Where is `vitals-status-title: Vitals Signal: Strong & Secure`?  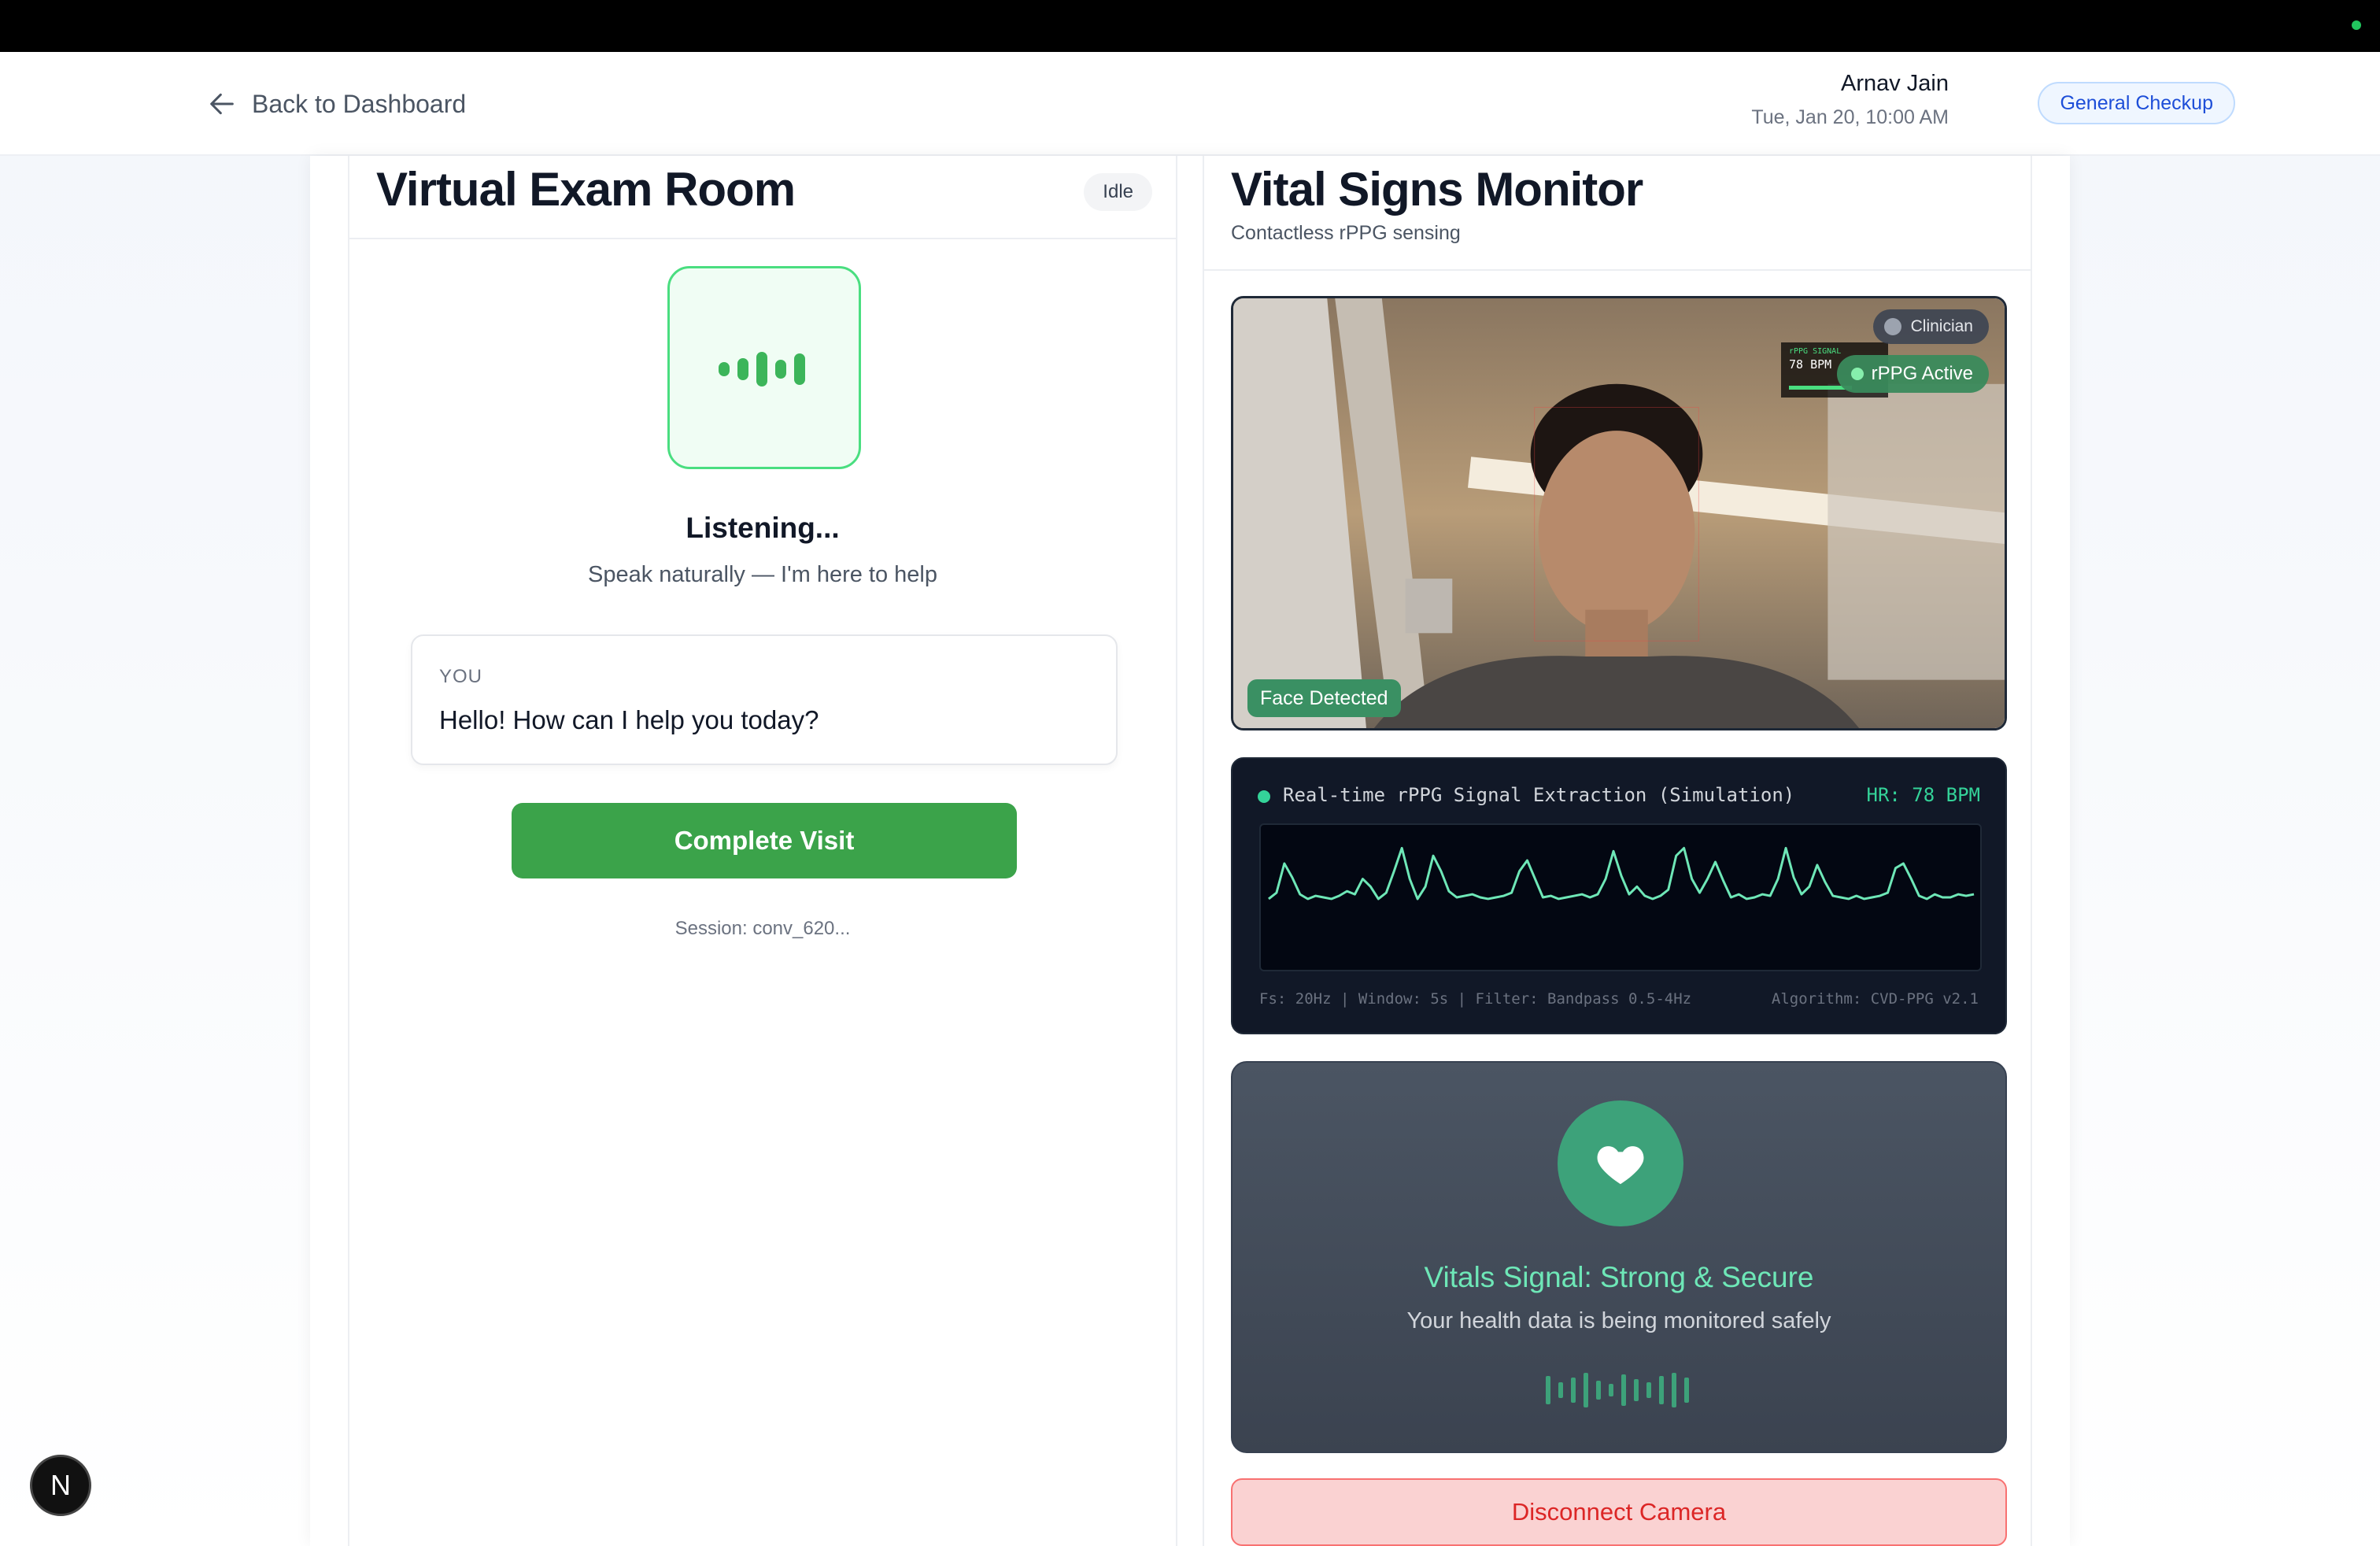 vitals-status-title: Vitals Signal: Strong & Secure is located at coordinates (1619, 1277).